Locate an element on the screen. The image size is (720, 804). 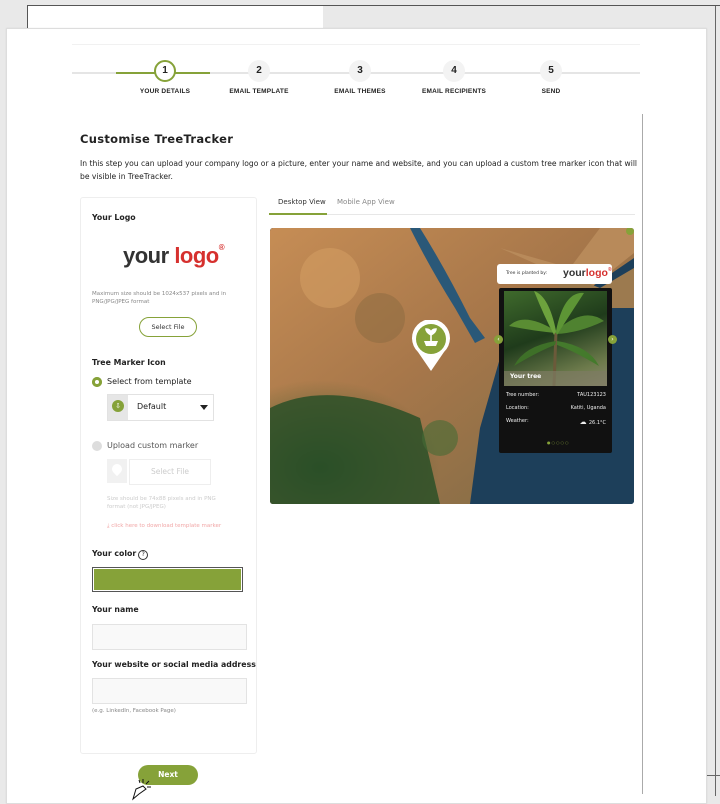
popup-logo-text: logo is located at coordinates (596, 273).